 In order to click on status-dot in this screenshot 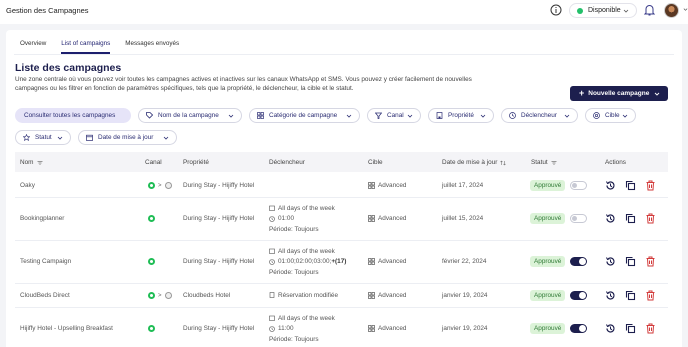, I will do `click(580, 10)`.